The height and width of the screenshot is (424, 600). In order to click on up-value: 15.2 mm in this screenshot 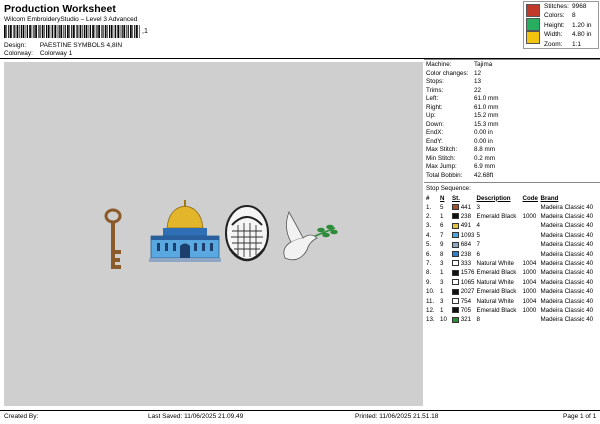, I will do `click(486, 115)`.